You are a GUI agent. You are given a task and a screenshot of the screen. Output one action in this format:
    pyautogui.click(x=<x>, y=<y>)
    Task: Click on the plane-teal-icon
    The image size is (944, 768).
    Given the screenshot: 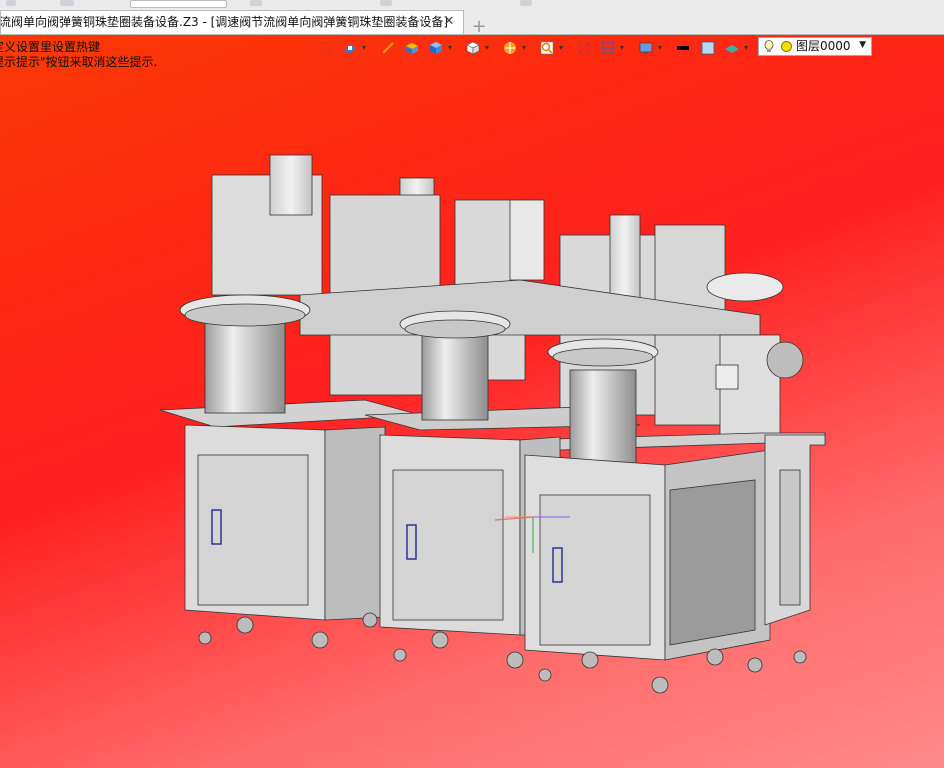 What is the action you would take?
    pyautogui.click(x=732, y=48)
    